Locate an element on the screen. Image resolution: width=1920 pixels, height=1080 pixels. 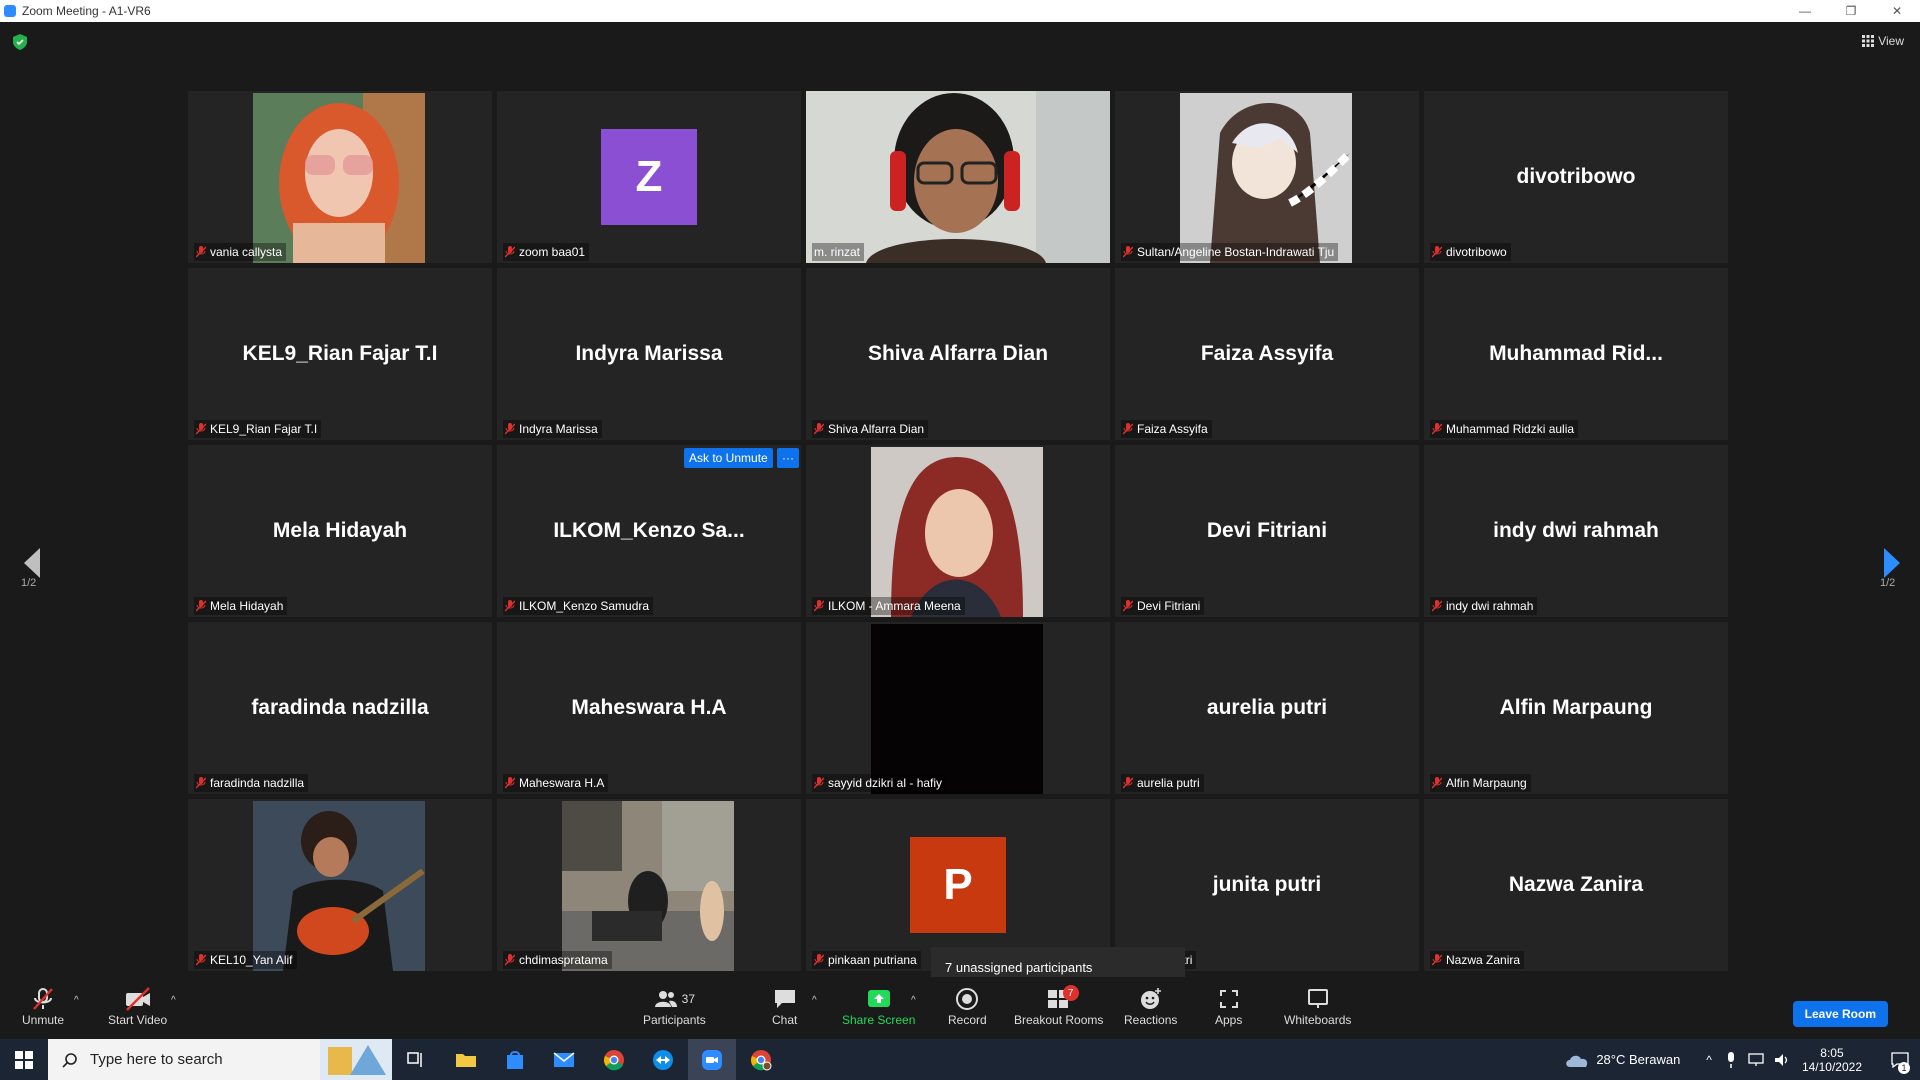
participant-name: indy dwi rahmah is located at coordinates (1490, 606).